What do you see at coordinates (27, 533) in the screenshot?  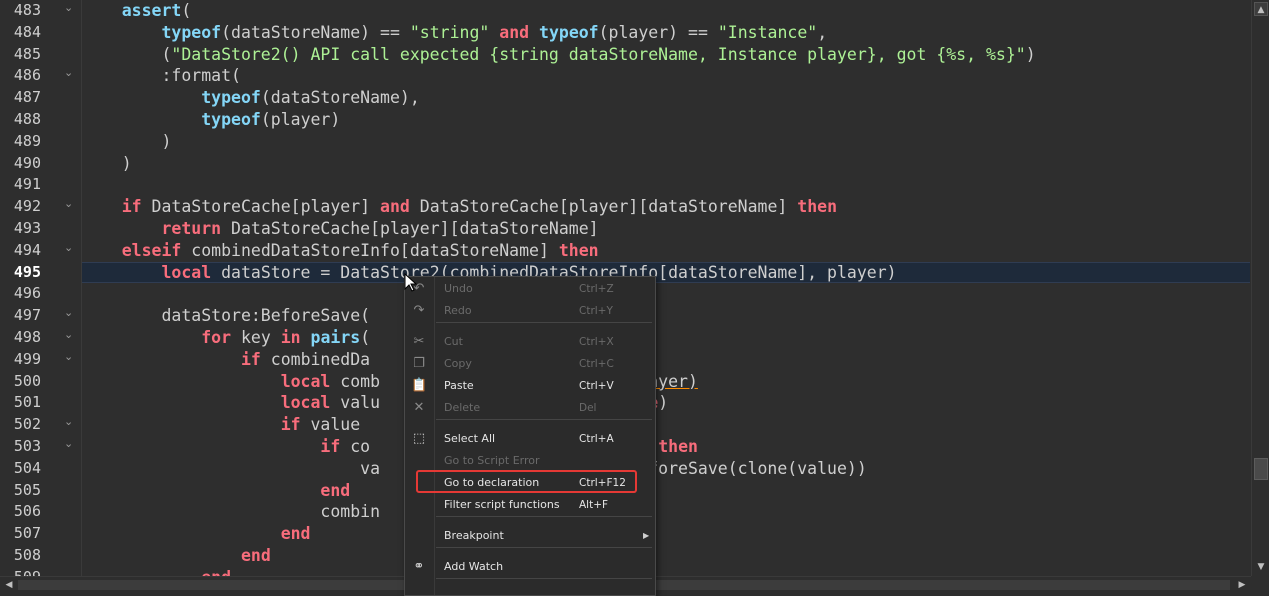 I see `line-number: 507` at bounding box center [27, 533].